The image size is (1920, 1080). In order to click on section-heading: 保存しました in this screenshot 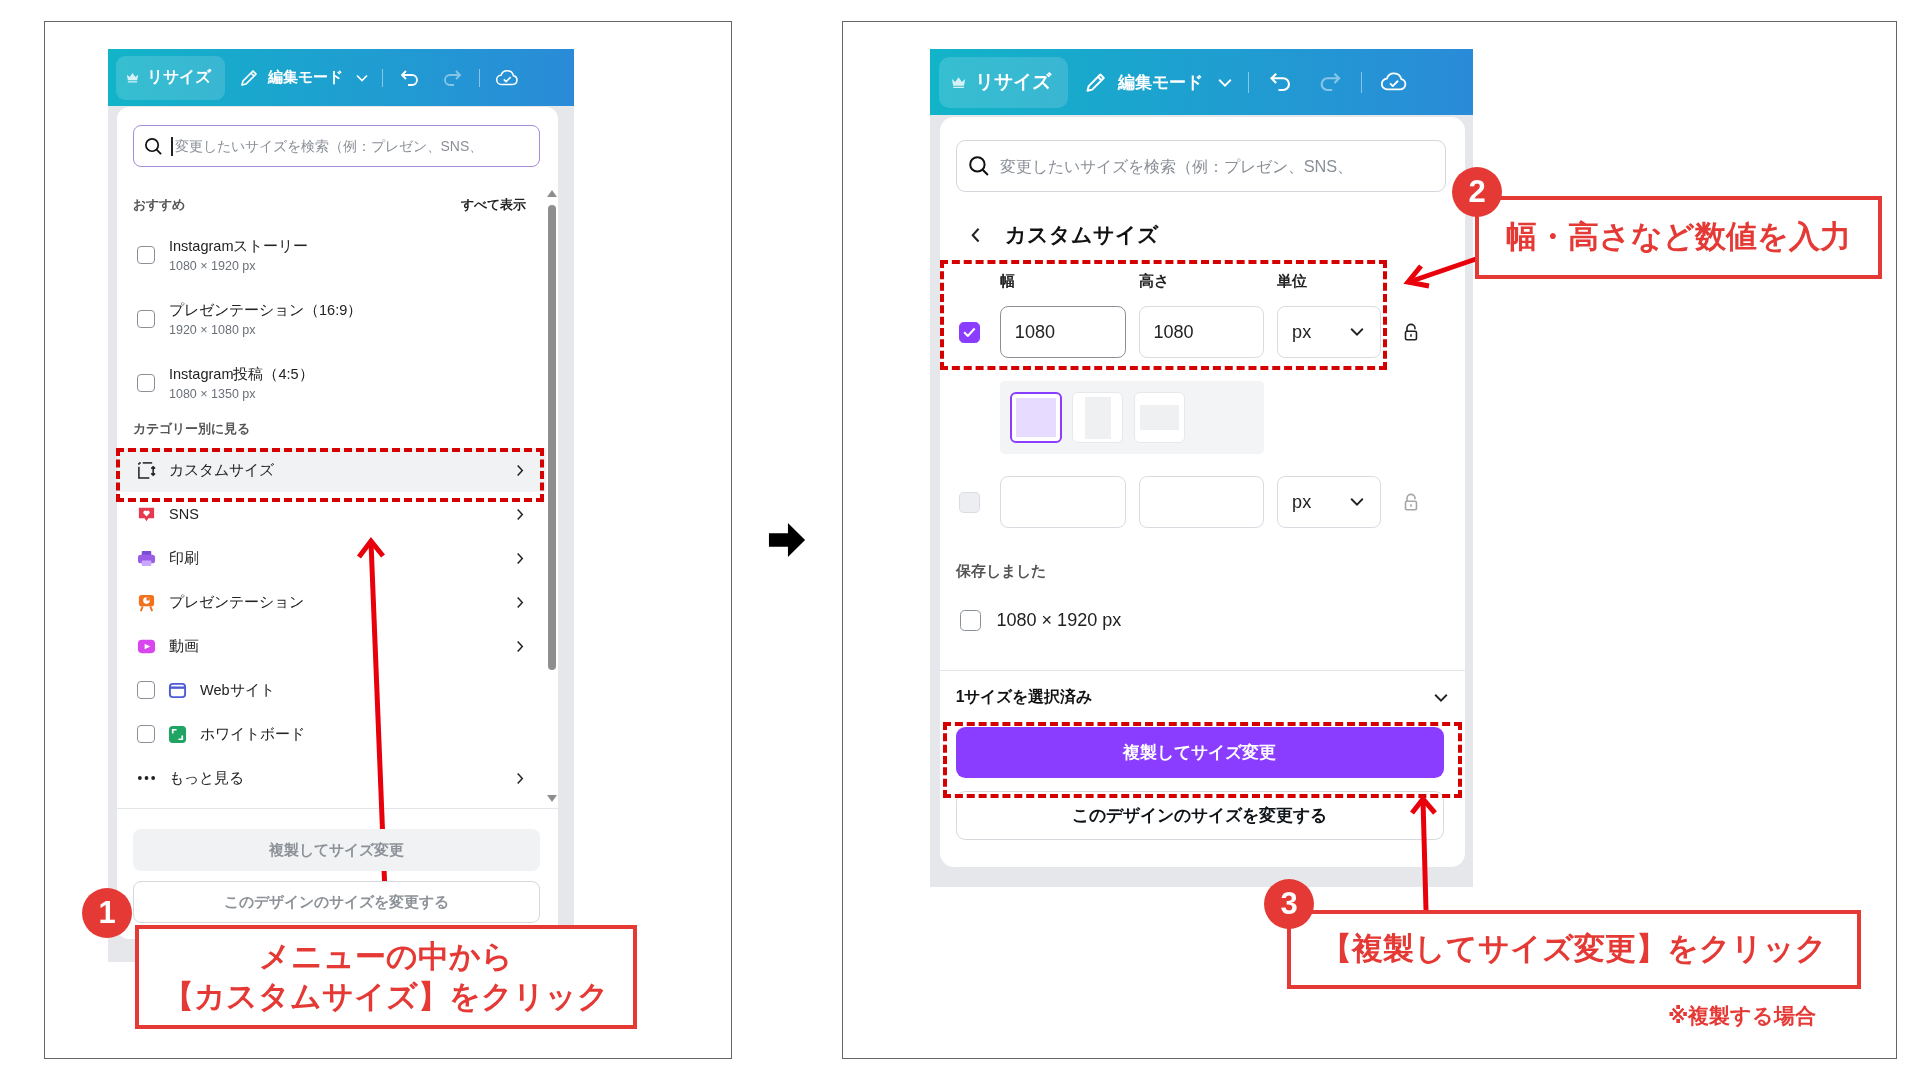, I will do `click(1000, 572)`.